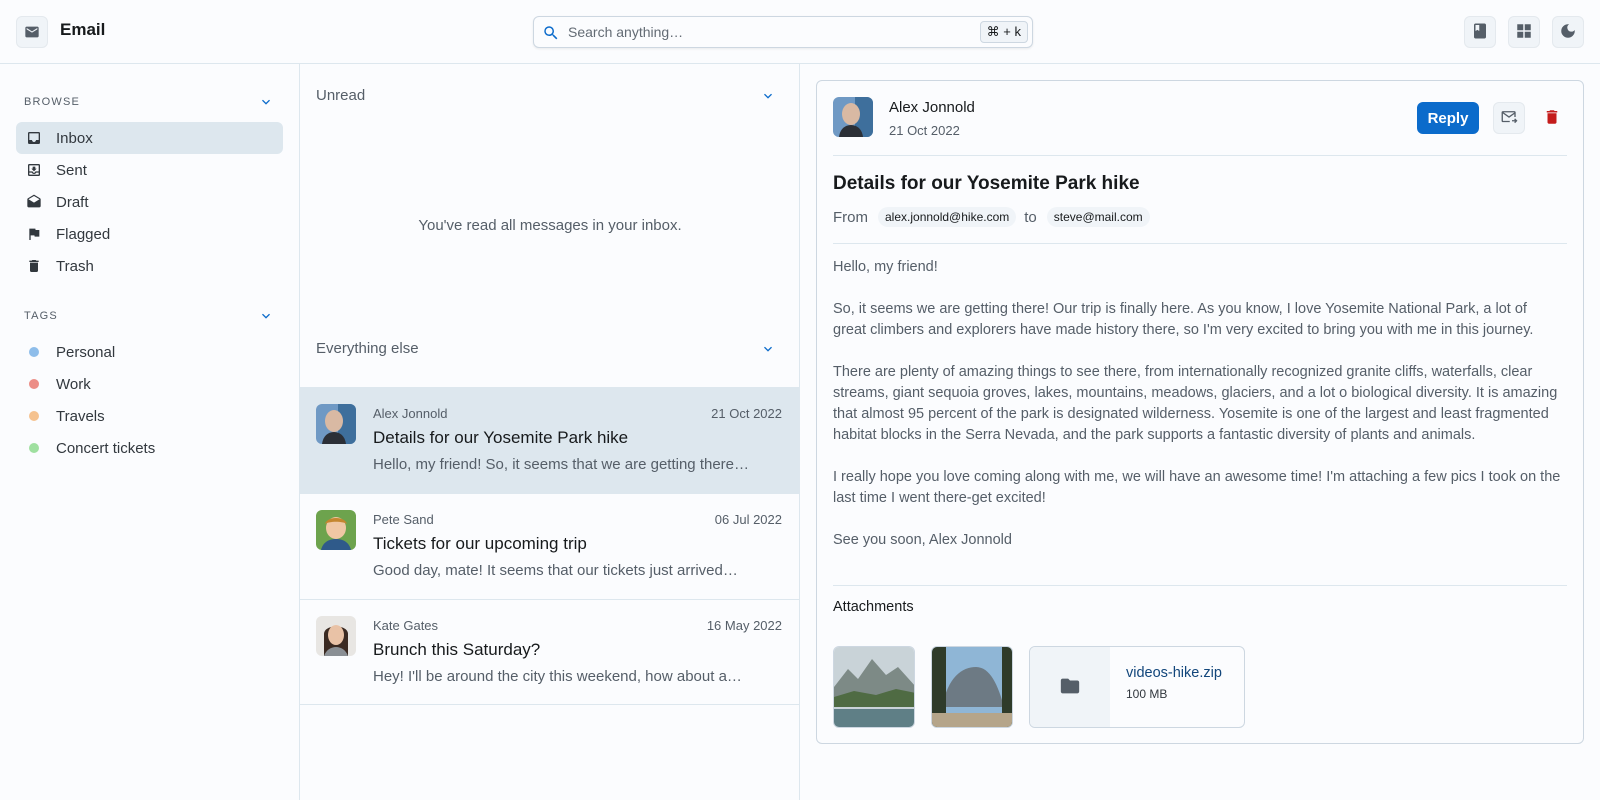 The image size is (1600, 800). I want to click on message-date: 21 Oct 2022, so click(746, 413).